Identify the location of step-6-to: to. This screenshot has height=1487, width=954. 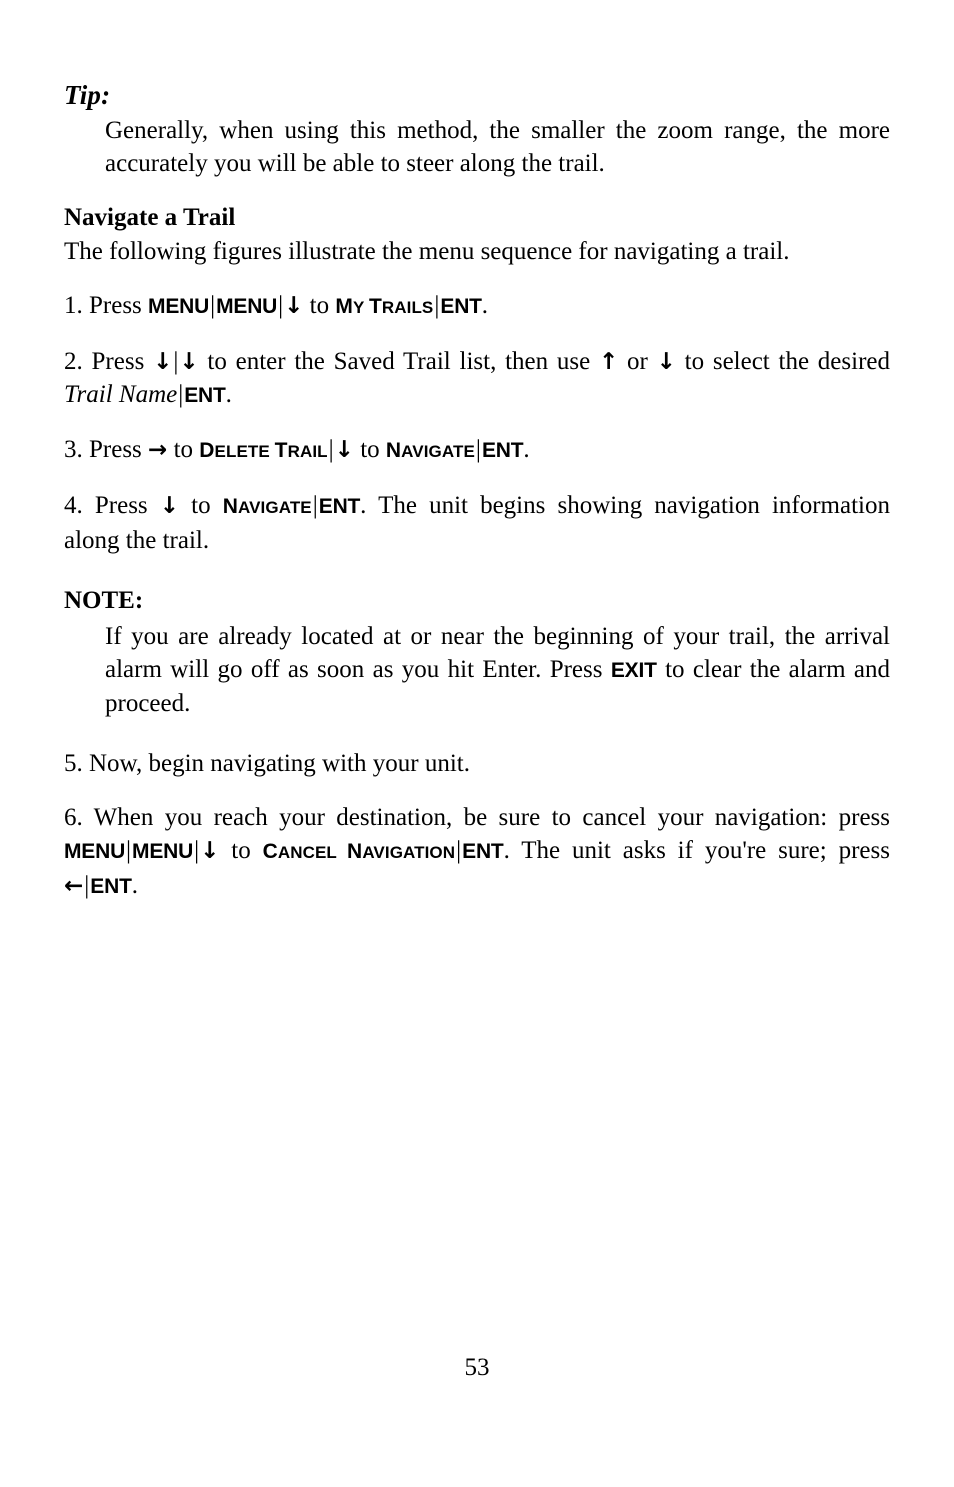
(241, 850).